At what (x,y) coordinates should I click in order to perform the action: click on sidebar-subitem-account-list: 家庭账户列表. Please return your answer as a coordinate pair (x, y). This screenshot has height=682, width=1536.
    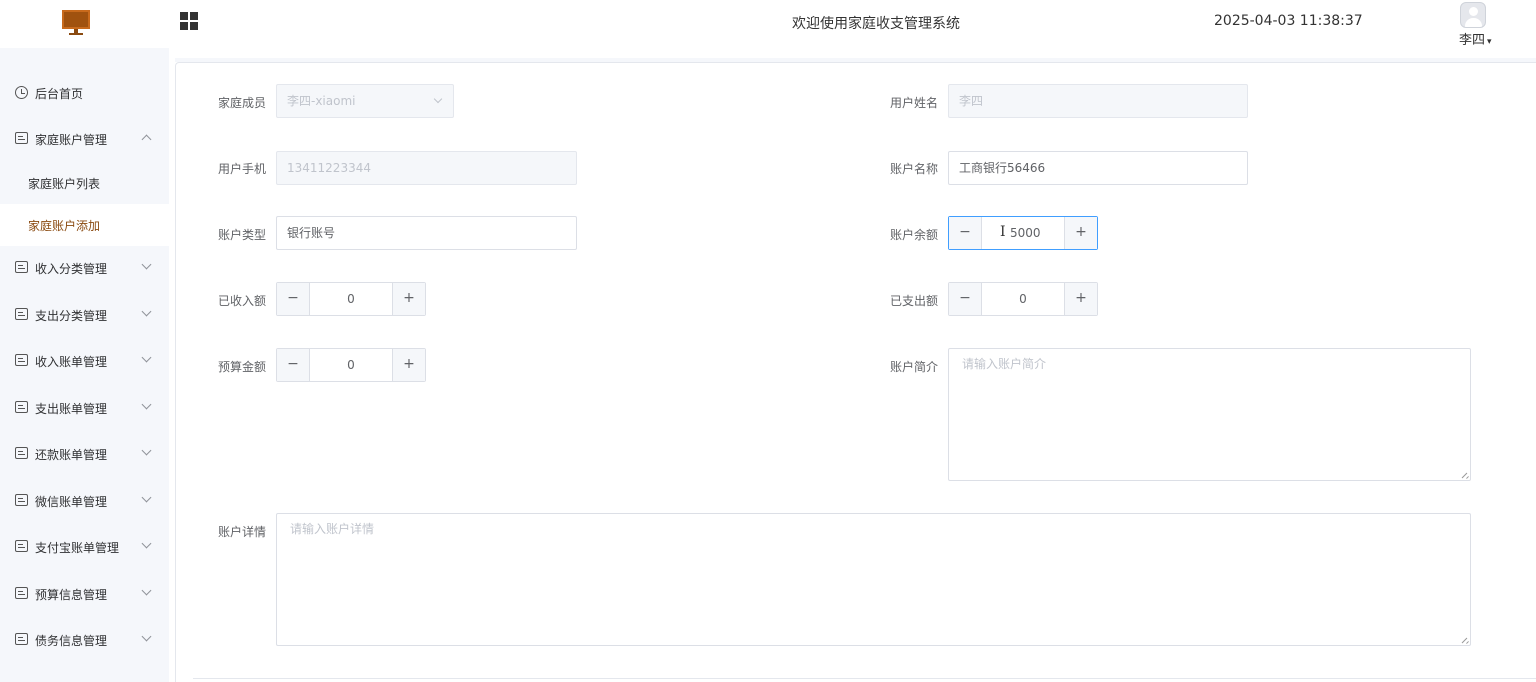
    Looking at the image, I should click on (84, 183).